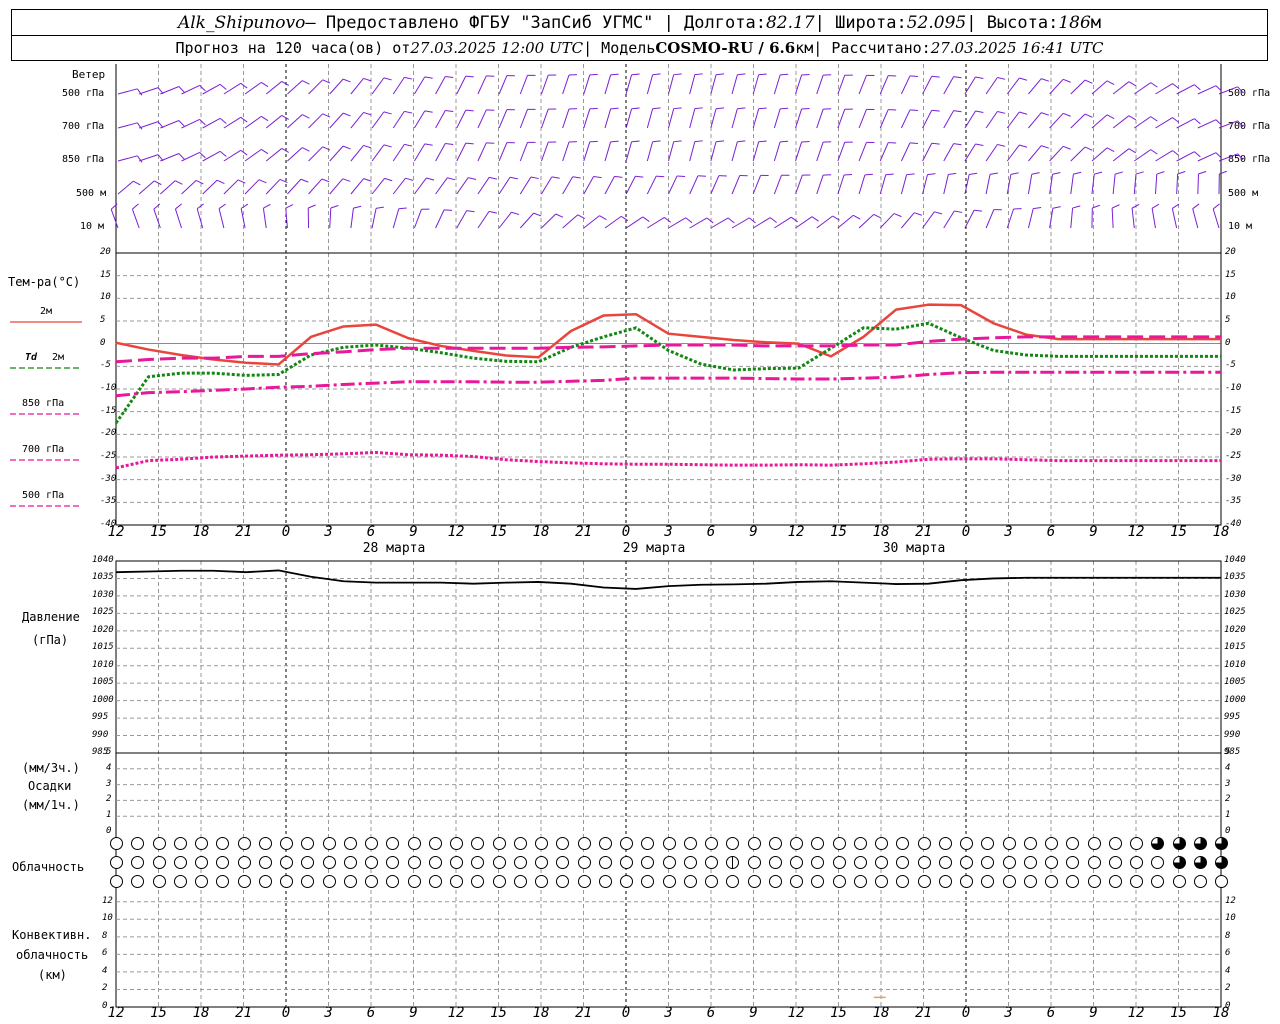  I want to click on temp-ytick-left-5: -5, so click(105, 365).